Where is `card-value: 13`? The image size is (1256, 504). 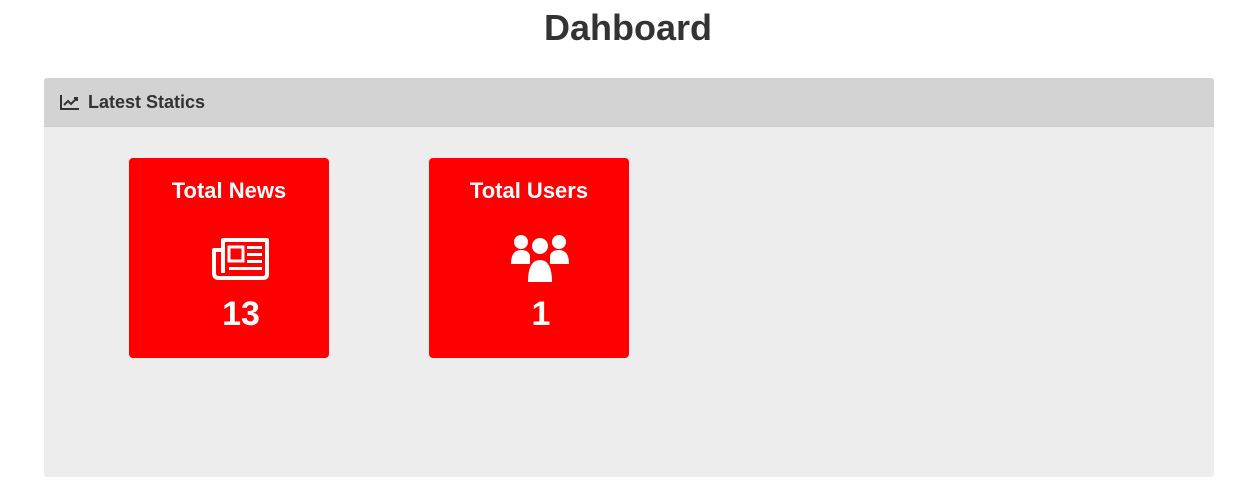 card-value: 13 is located at coordinates (241, 314).